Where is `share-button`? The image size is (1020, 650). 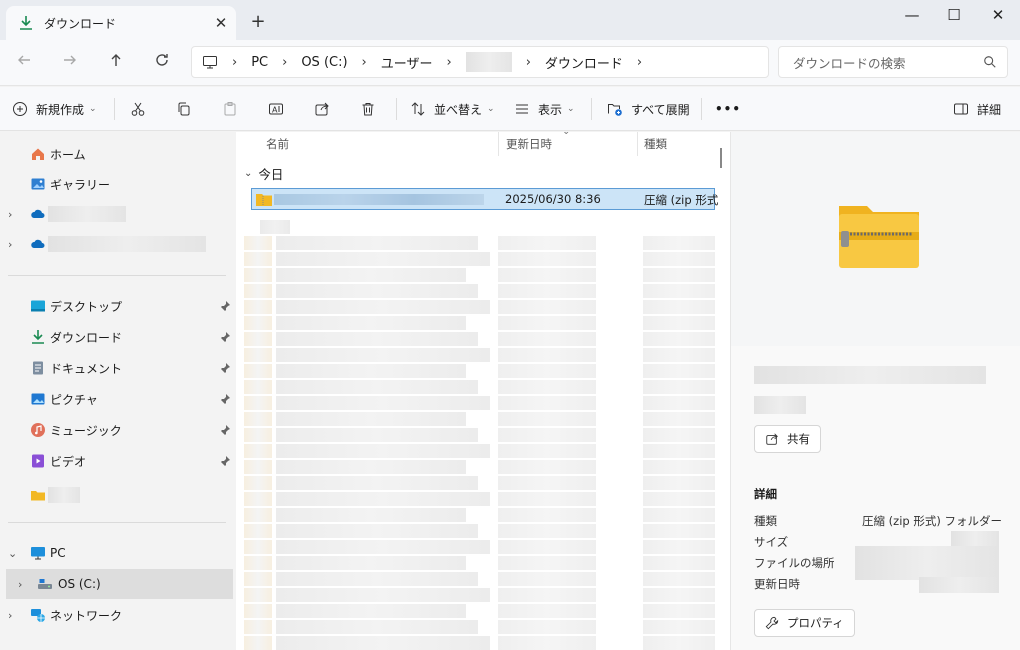 share-button is located at coordinates (322, 109).